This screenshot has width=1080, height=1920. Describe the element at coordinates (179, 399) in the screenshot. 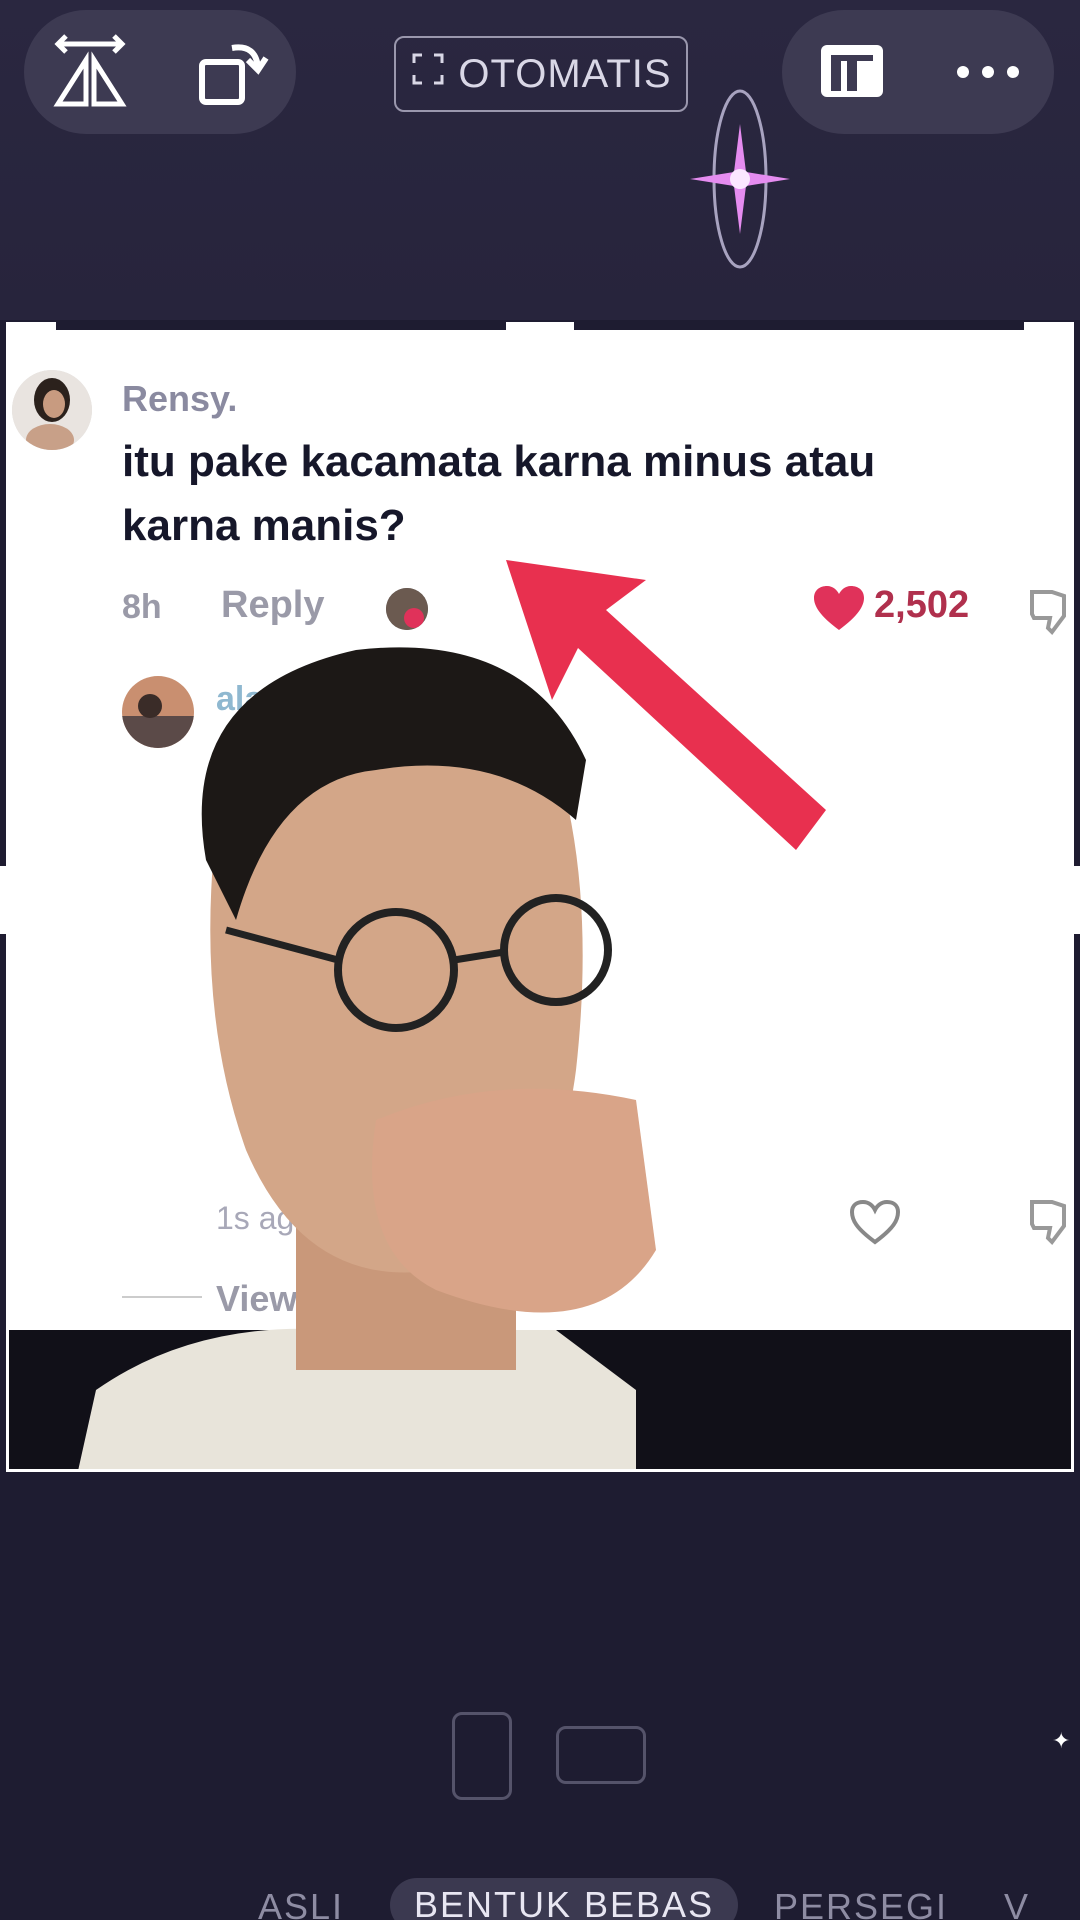

I see `commenter-username: Rensy.` at that location.